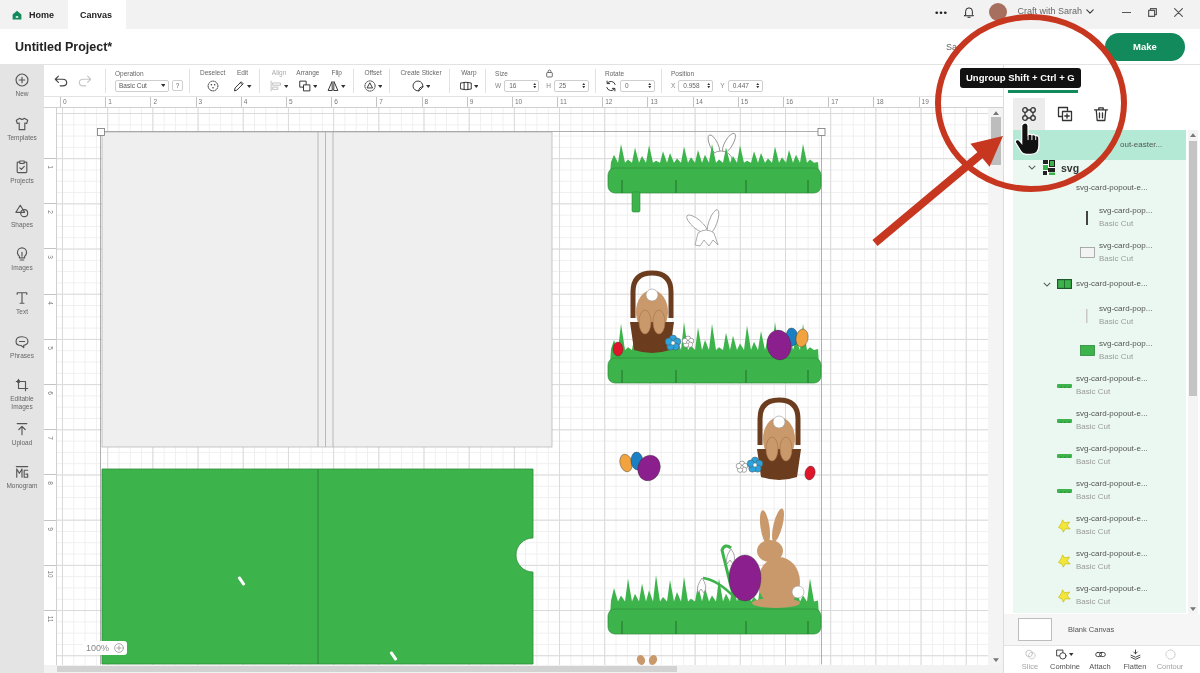 The height and width of the screenshot is (673, 1200). Describe the element at coordinates (1099, 167) in the screenshot. I see `layer-item: svg` at that location.